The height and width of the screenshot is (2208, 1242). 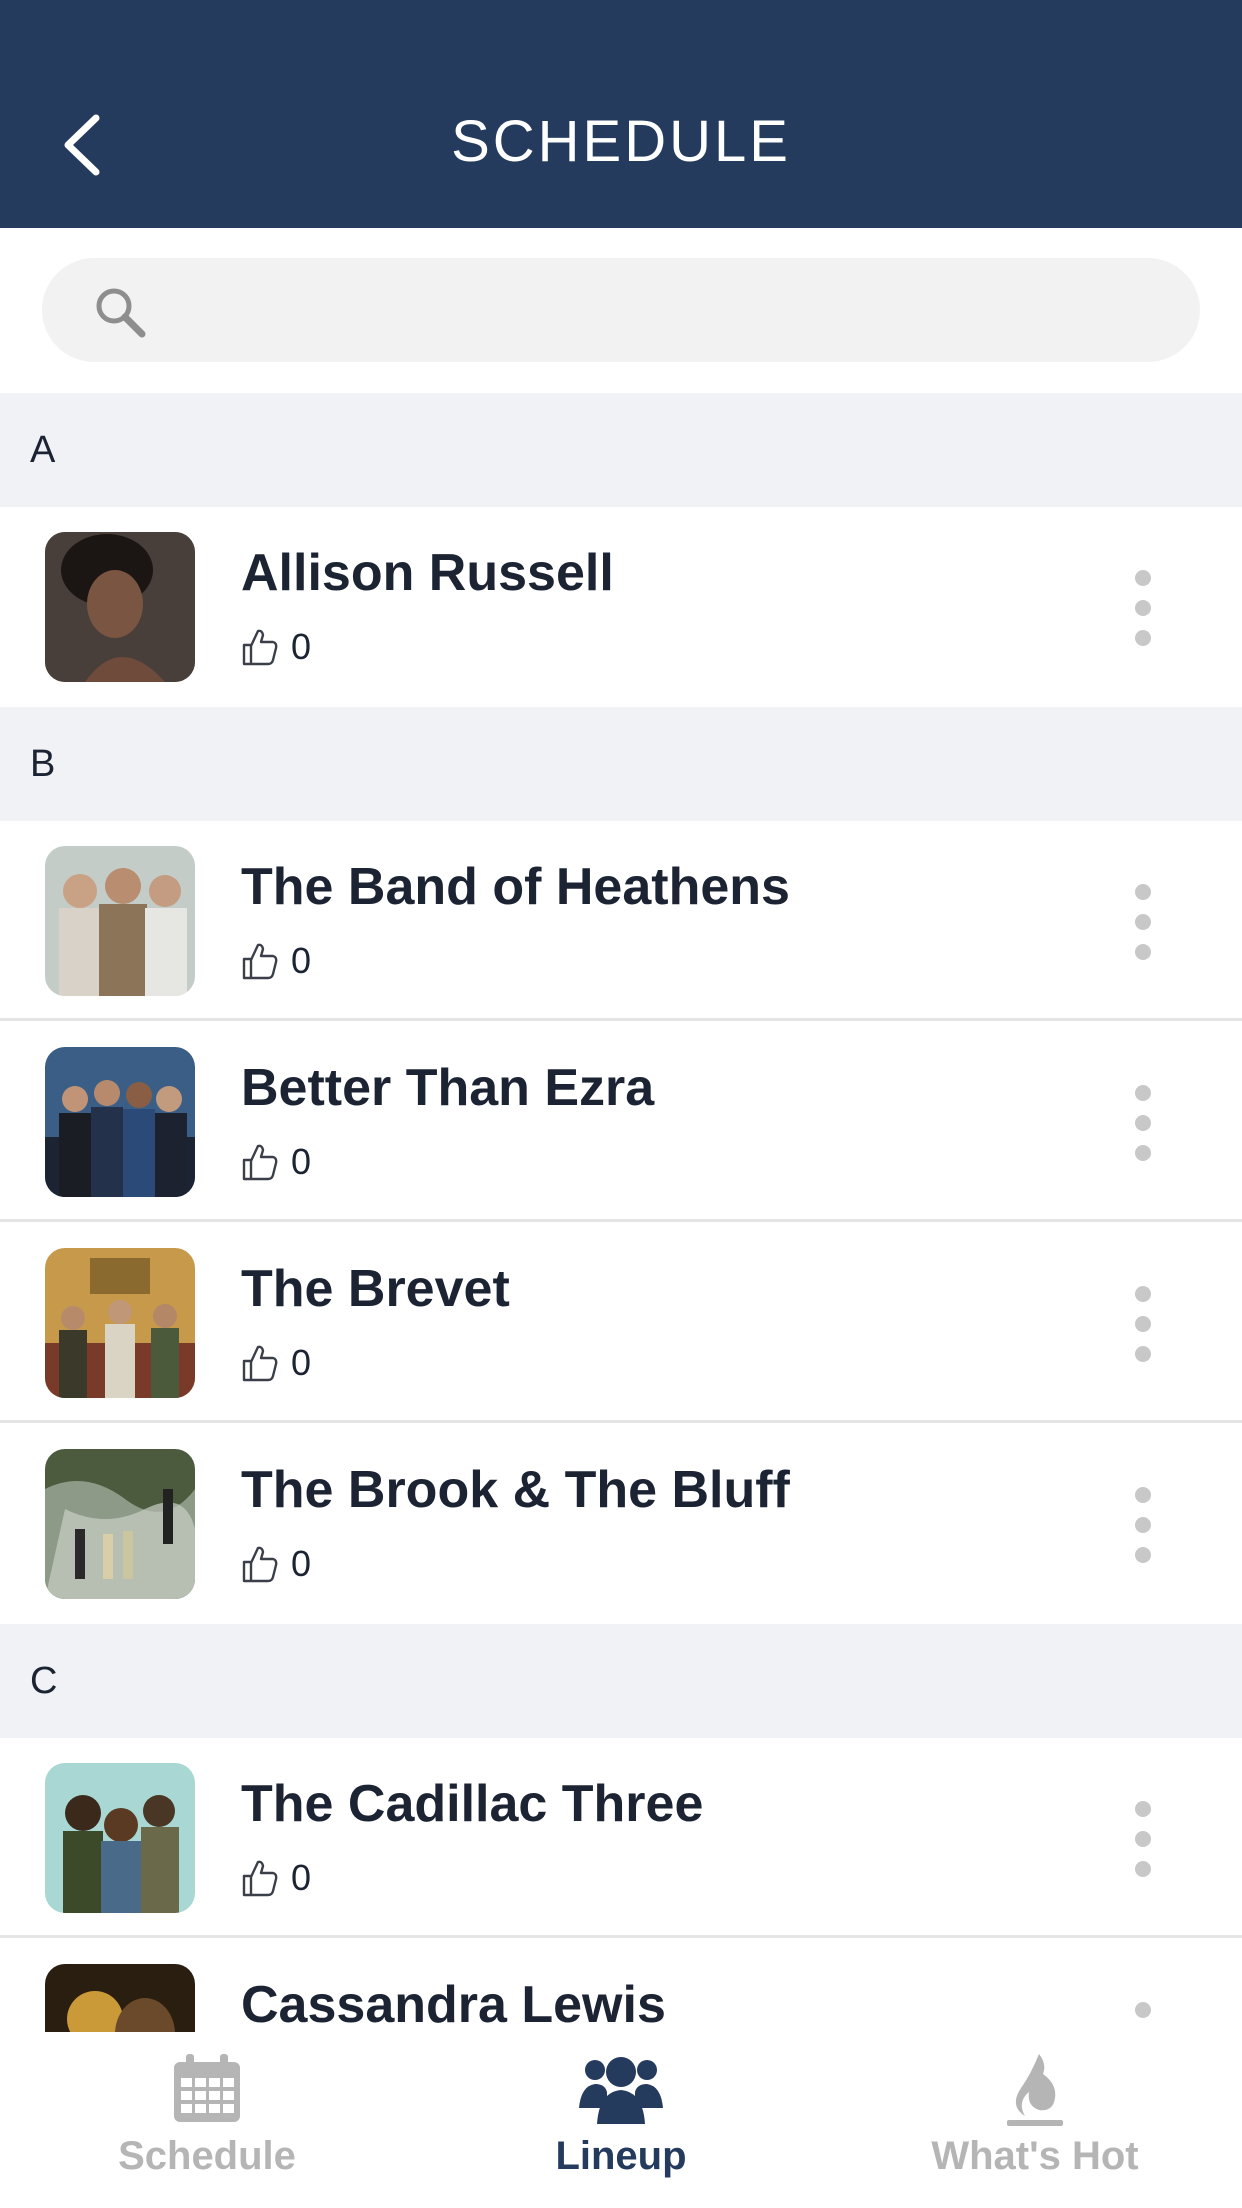 What do you see at coordinates (621, 1524) in the screenshot?
I see `artist-row: The Brook & The Bluff 0` at bounding box center [621, 1524].